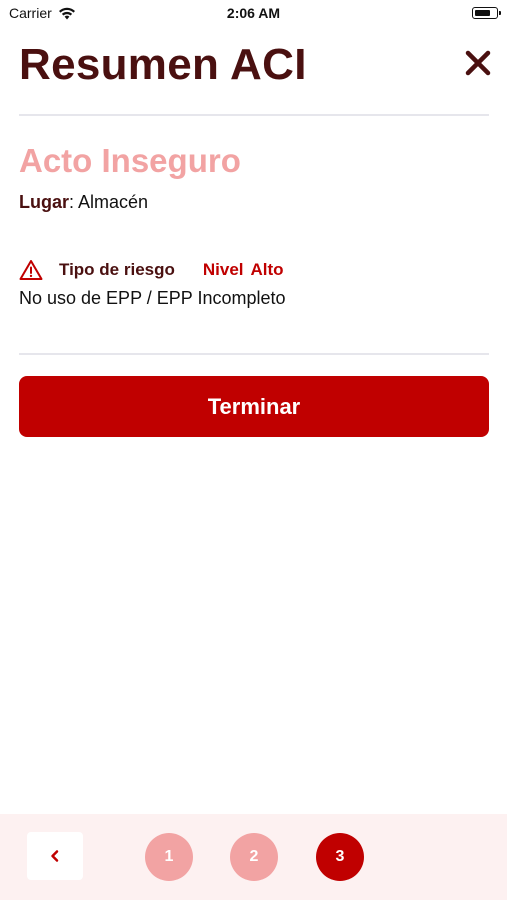 This screenshot has height=900, width=507. I want to click on risk-row: Tipo de riesgo Nivel Alto, so click(151, 270).